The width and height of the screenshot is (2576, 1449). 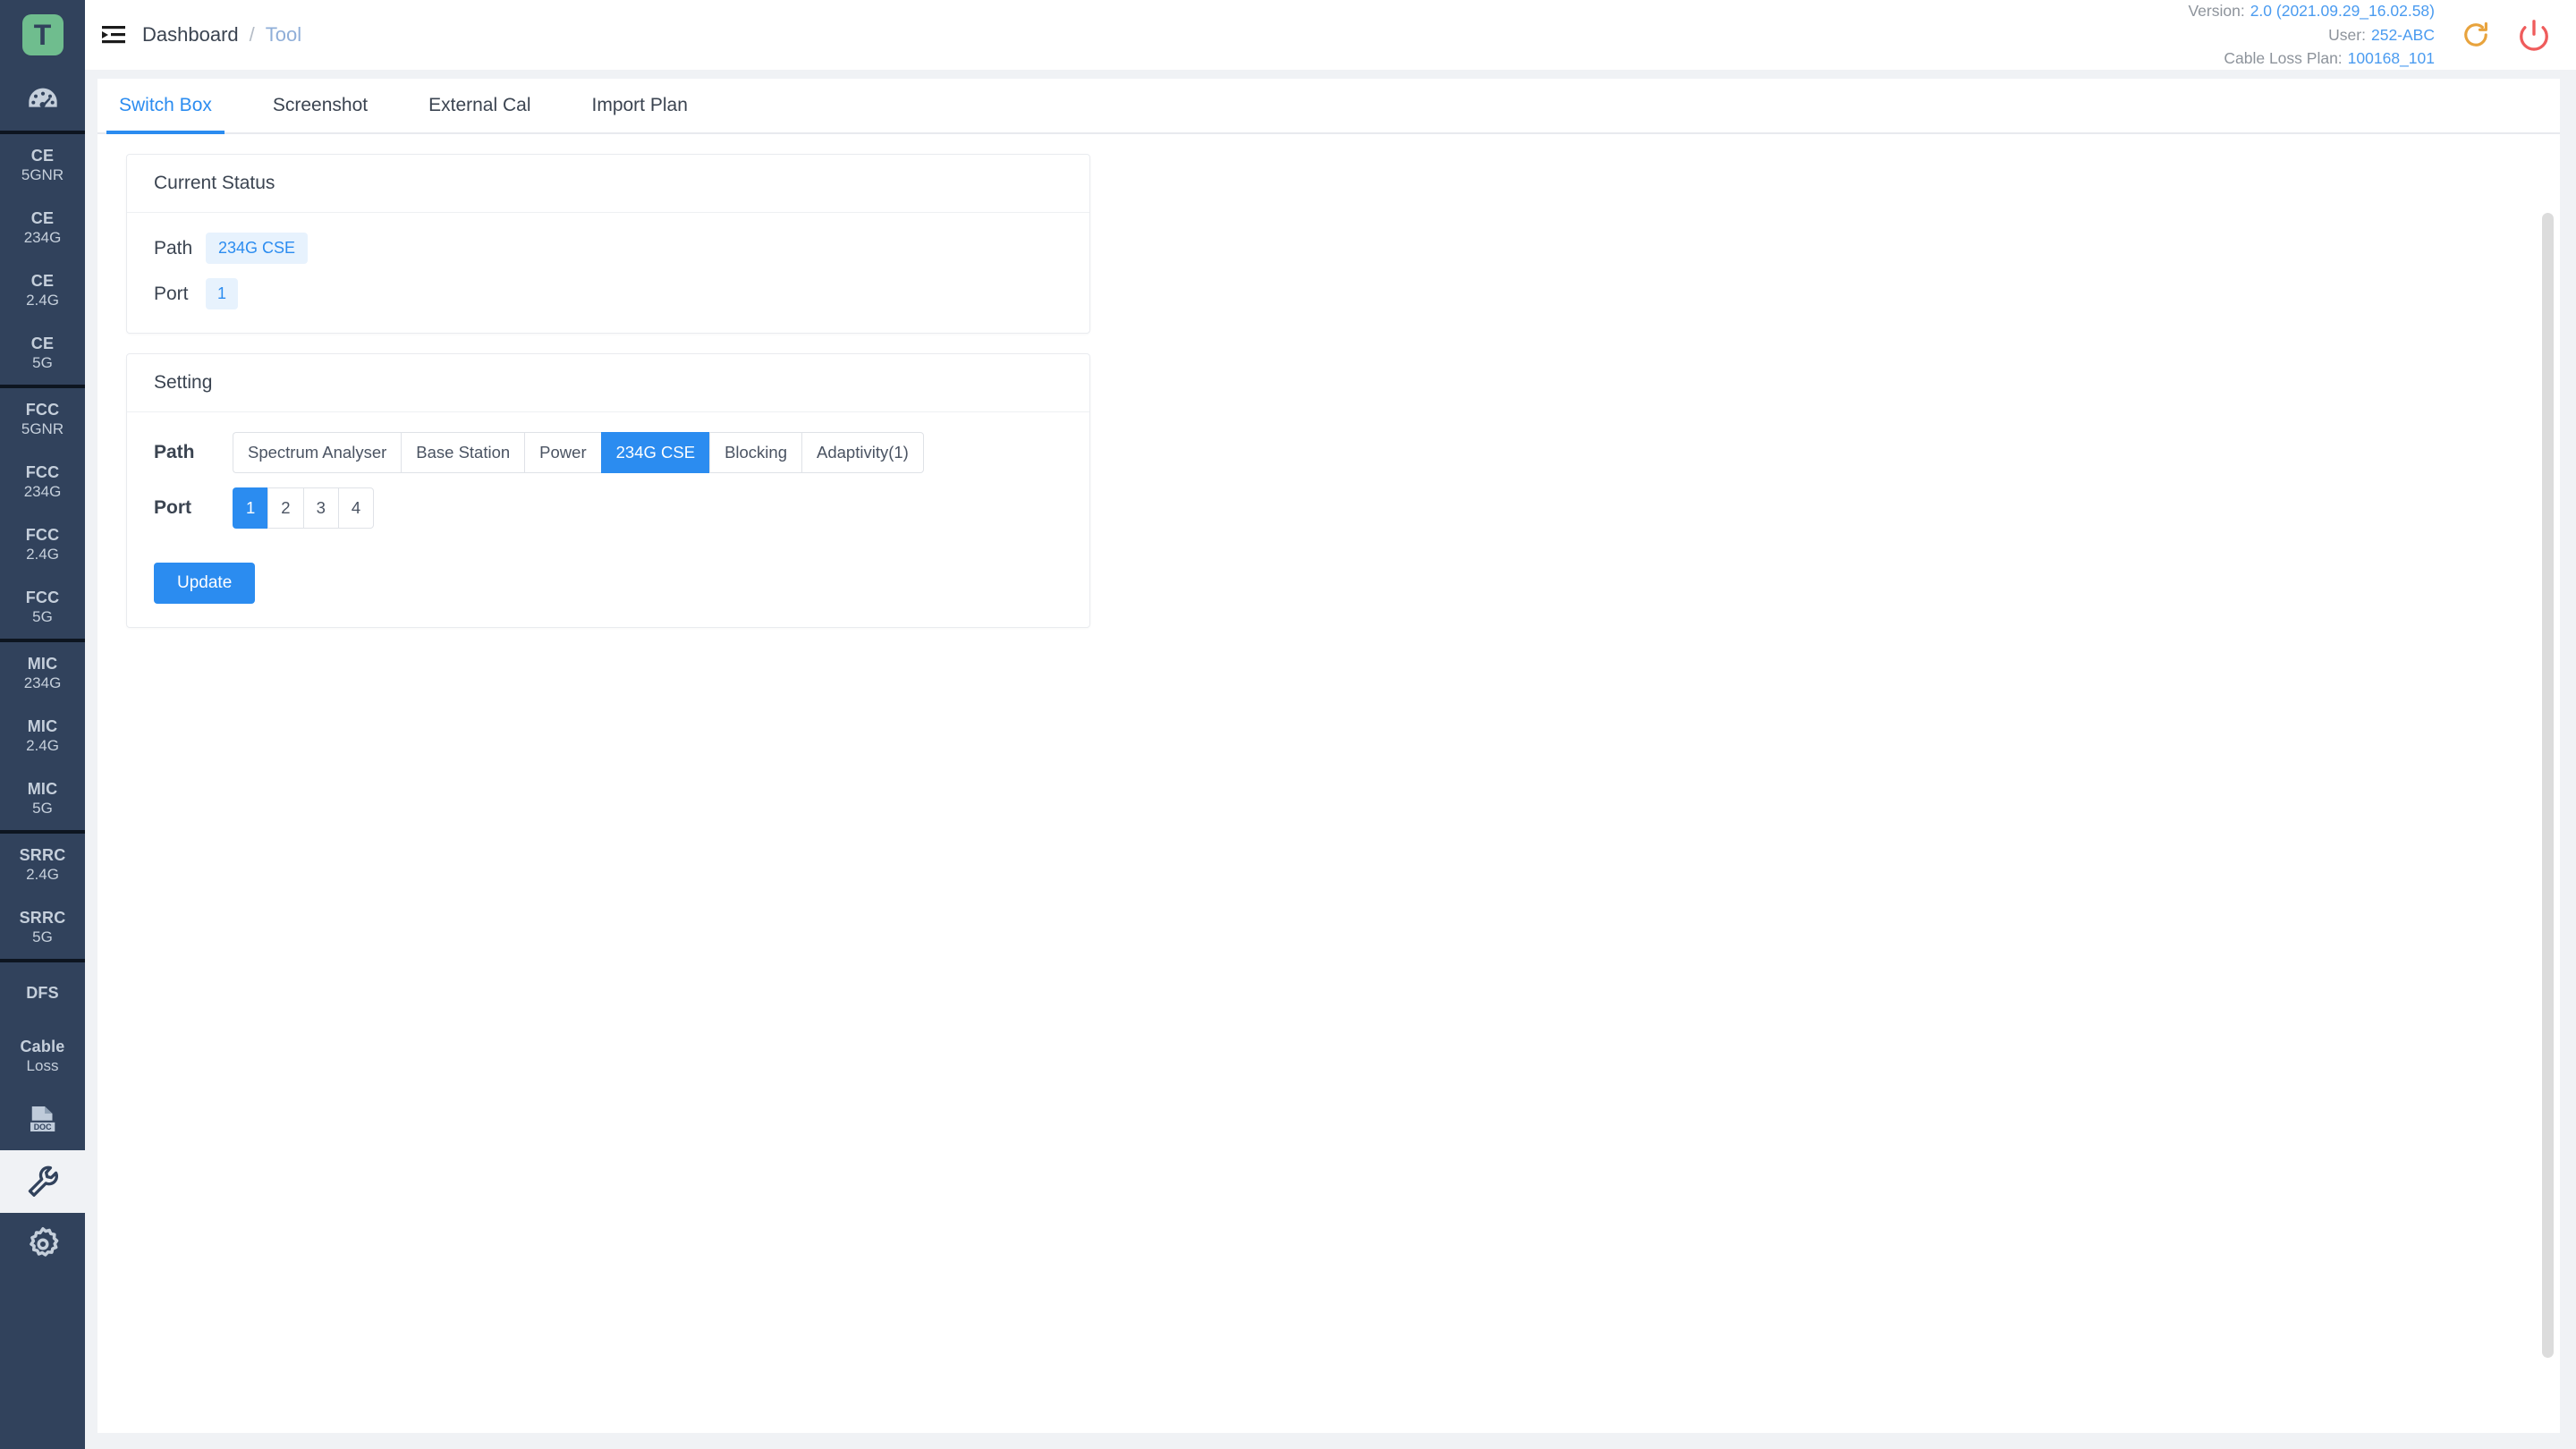 I want to click on current-status-path-row: Path 234G CSE, so click(x=608, y=248).